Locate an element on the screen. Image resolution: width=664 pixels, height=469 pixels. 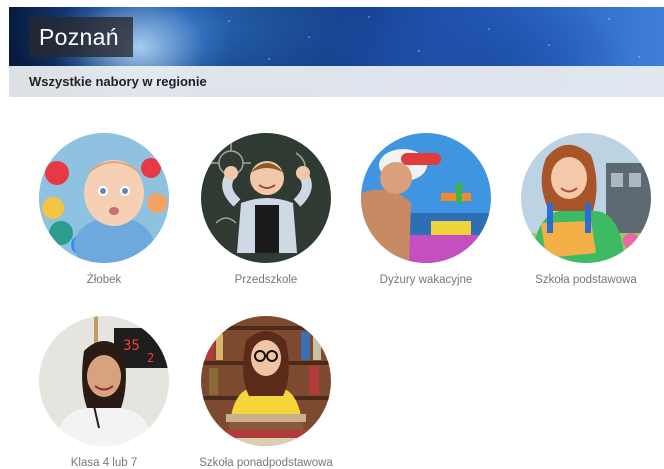
summer-child-photo-icon is located at coordinates (426, 198).